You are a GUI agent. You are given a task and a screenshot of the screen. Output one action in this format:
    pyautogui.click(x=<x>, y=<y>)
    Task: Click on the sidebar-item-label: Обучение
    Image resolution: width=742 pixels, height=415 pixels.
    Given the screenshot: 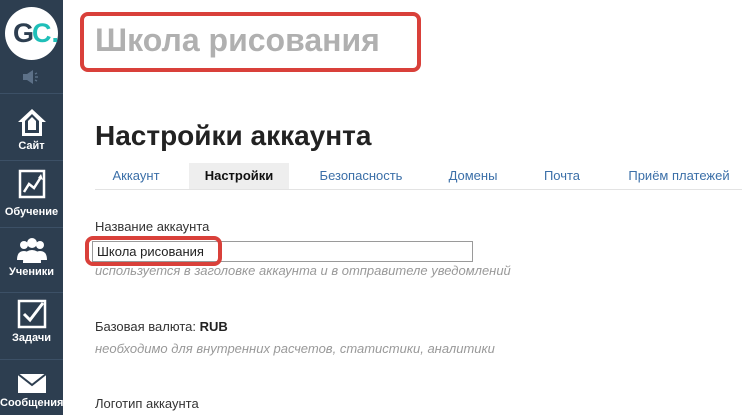 What is the action you would take?
    pyautogui.click(x=31, y=212)
    